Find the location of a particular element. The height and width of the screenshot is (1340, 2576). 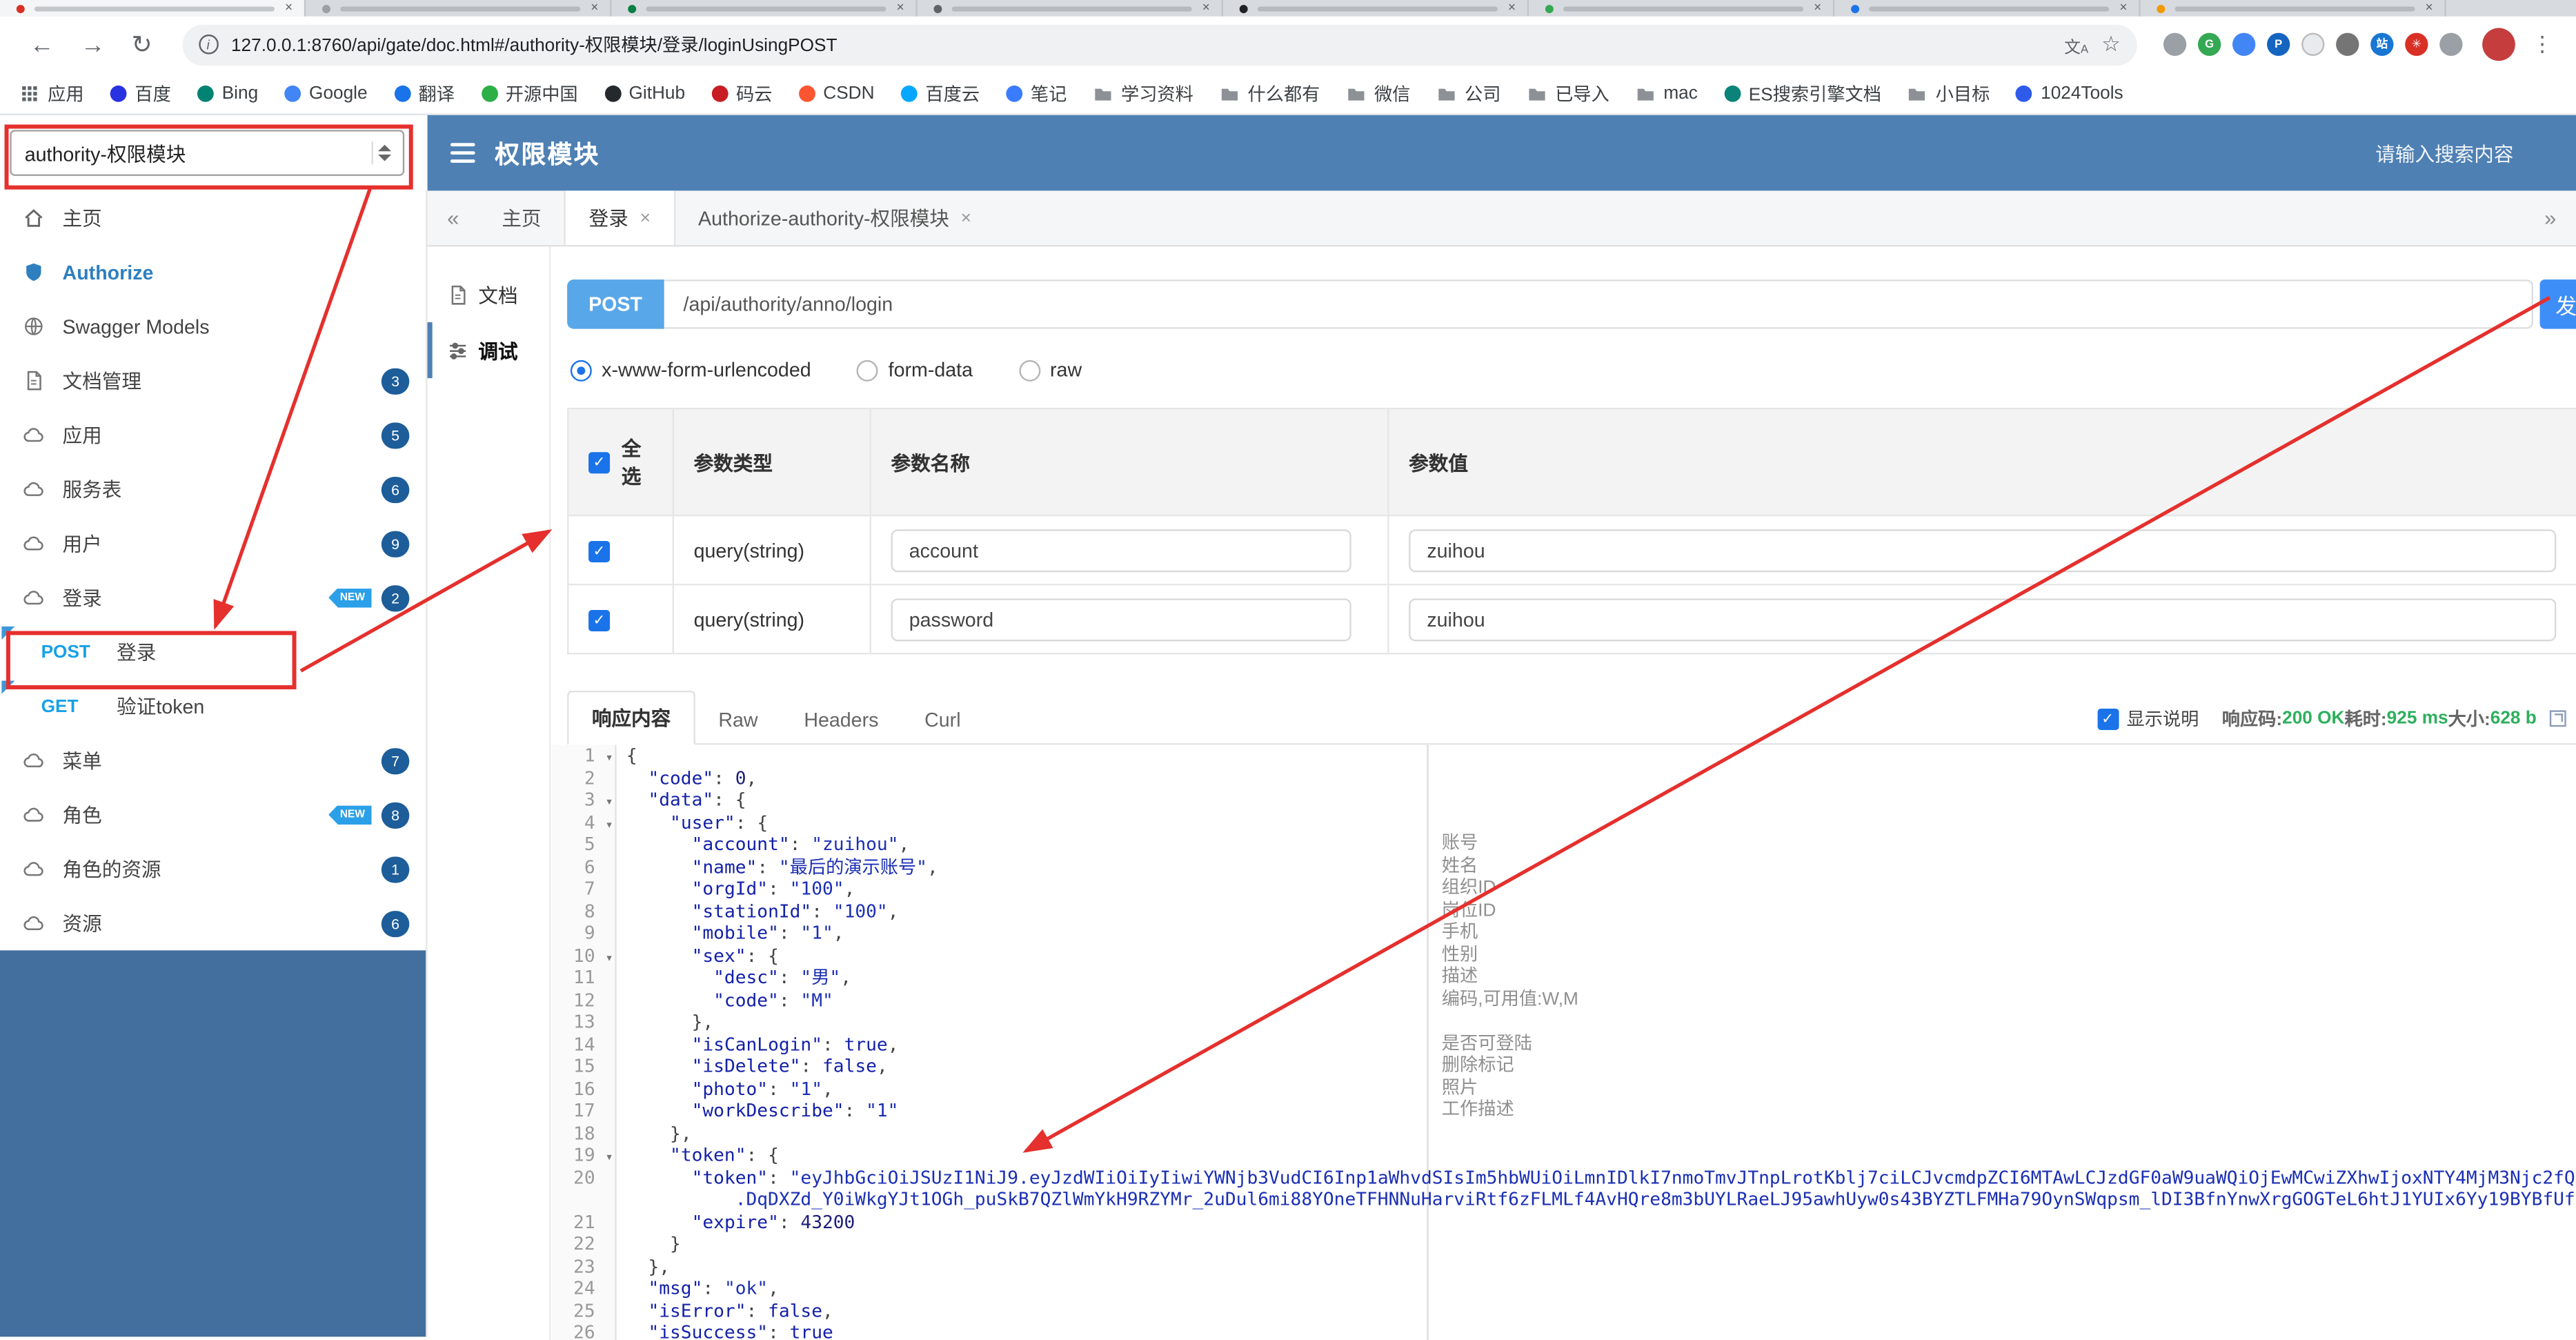

bookmark-item: 码云 is located at coordinates (741, 93).